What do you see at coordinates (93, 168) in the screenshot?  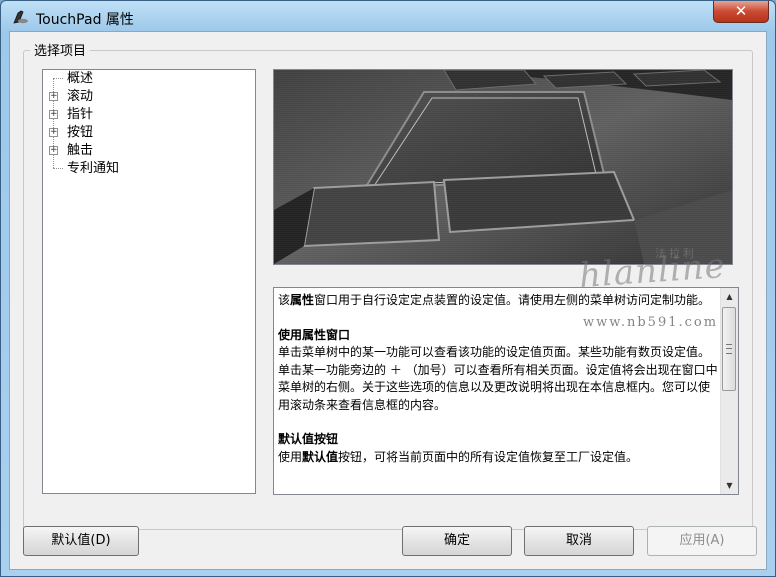 I see `tree-item-label: 专利通知` at bounding box center [93, 168].